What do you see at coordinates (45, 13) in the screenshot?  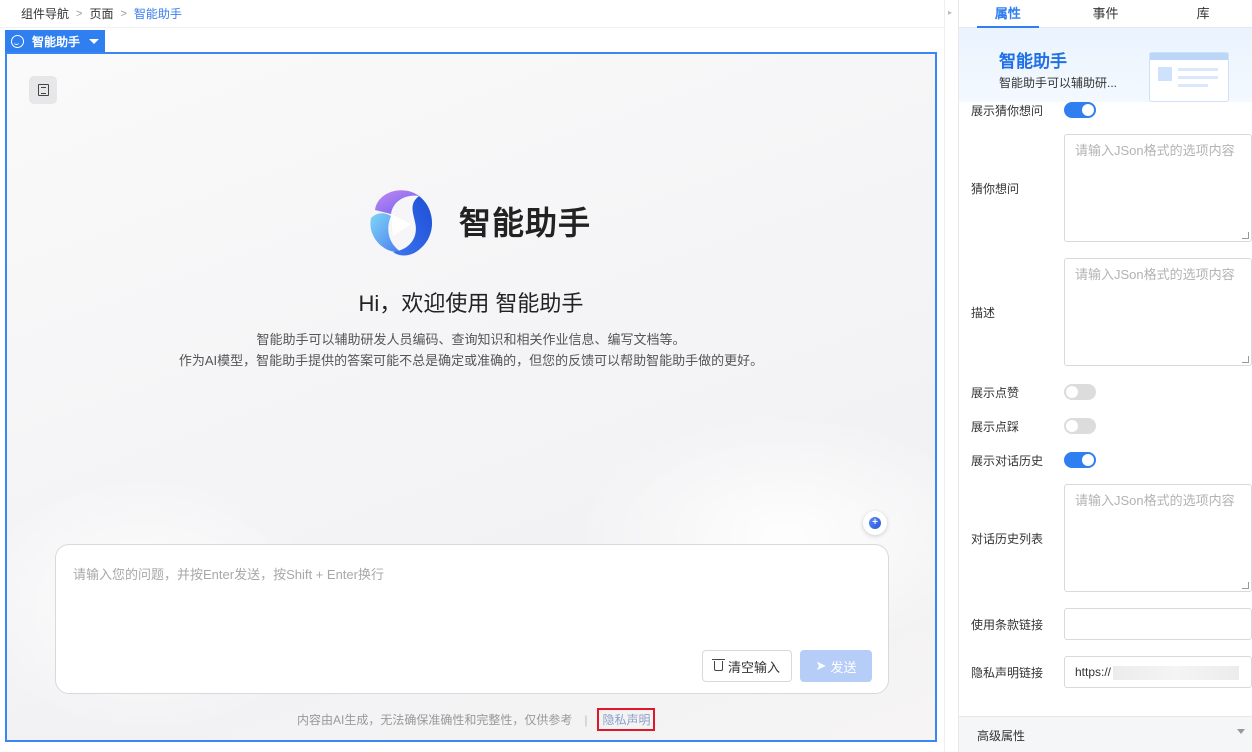 I see `breadcrumb-item-nav: 组件导航` at bounding box center [45, 13].